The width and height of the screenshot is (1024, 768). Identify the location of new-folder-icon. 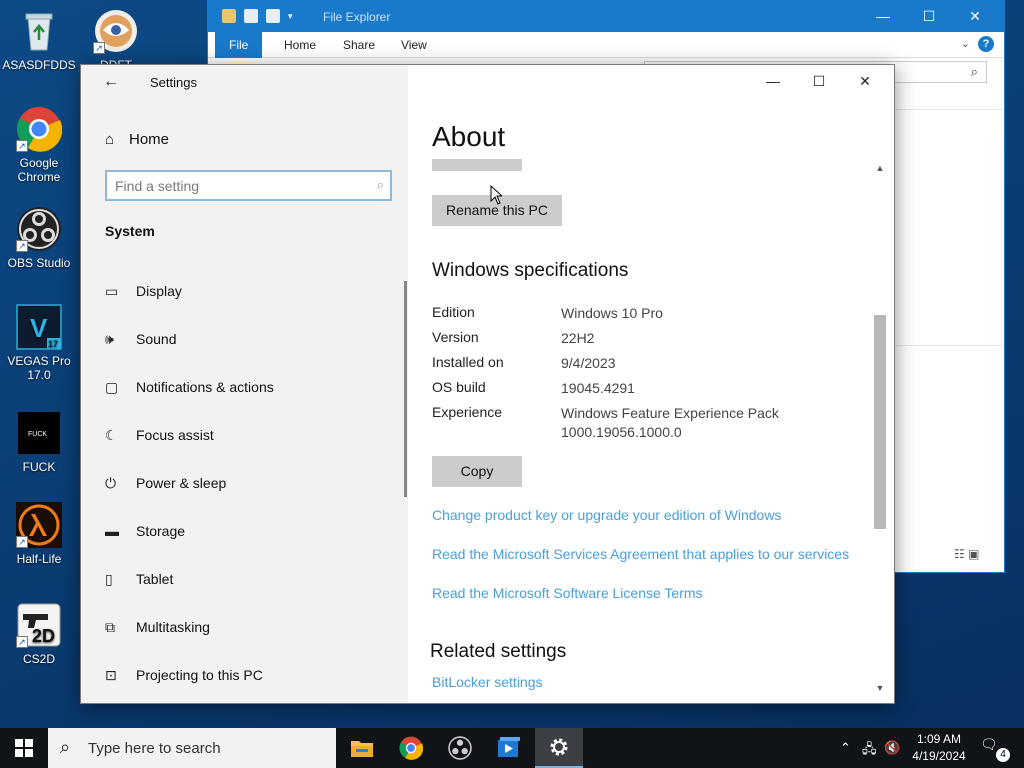
(273, 16).